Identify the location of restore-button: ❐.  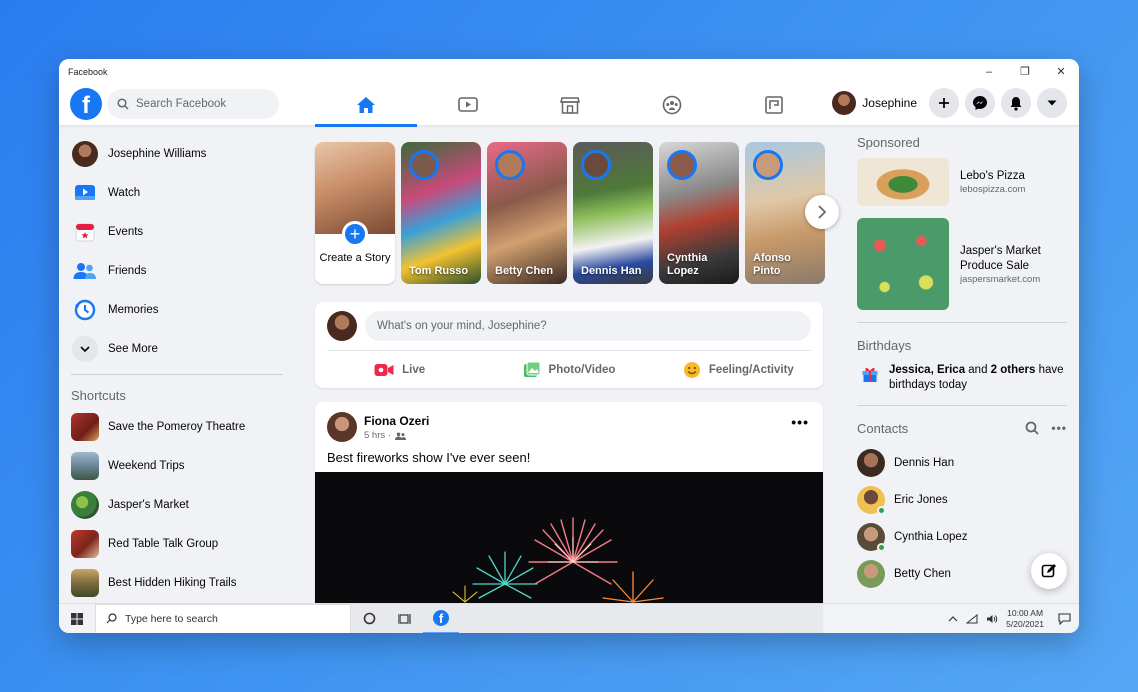
(1025, 71).